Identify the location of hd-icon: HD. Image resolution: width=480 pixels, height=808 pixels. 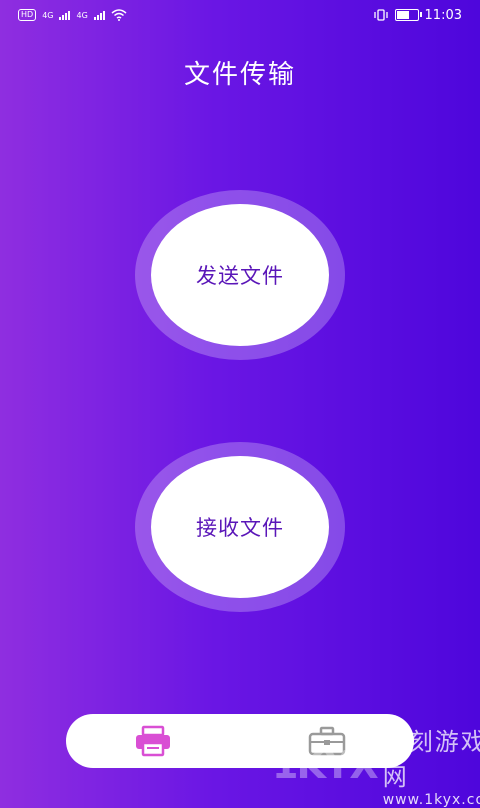
(27, 15).